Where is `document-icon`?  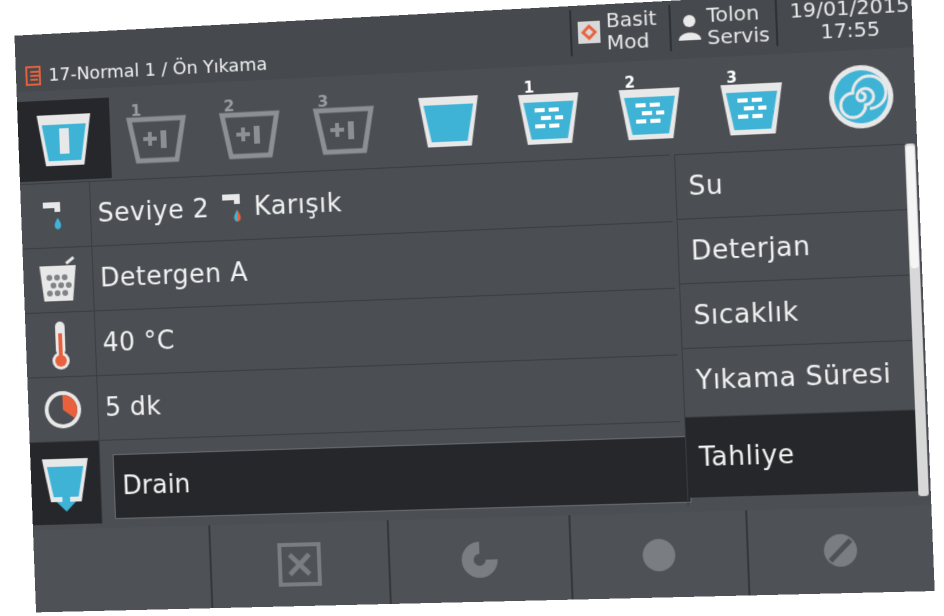 document-icon is located at coordinates (34, 76).